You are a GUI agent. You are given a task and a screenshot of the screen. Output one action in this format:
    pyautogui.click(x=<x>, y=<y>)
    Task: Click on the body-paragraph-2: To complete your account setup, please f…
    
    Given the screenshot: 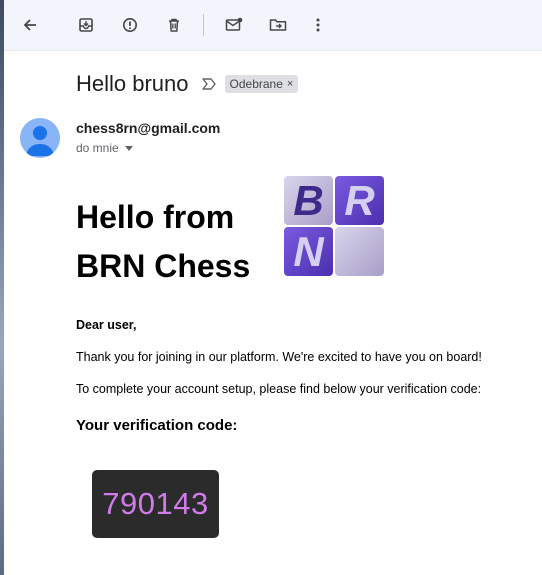 What is the action you would take?
    pyautogui.click(x=279, y=389)
    